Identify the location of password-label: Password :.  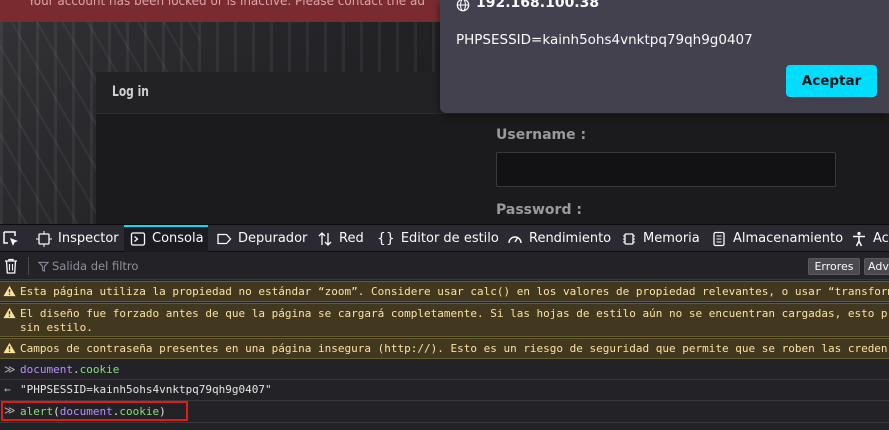
(539, 210).